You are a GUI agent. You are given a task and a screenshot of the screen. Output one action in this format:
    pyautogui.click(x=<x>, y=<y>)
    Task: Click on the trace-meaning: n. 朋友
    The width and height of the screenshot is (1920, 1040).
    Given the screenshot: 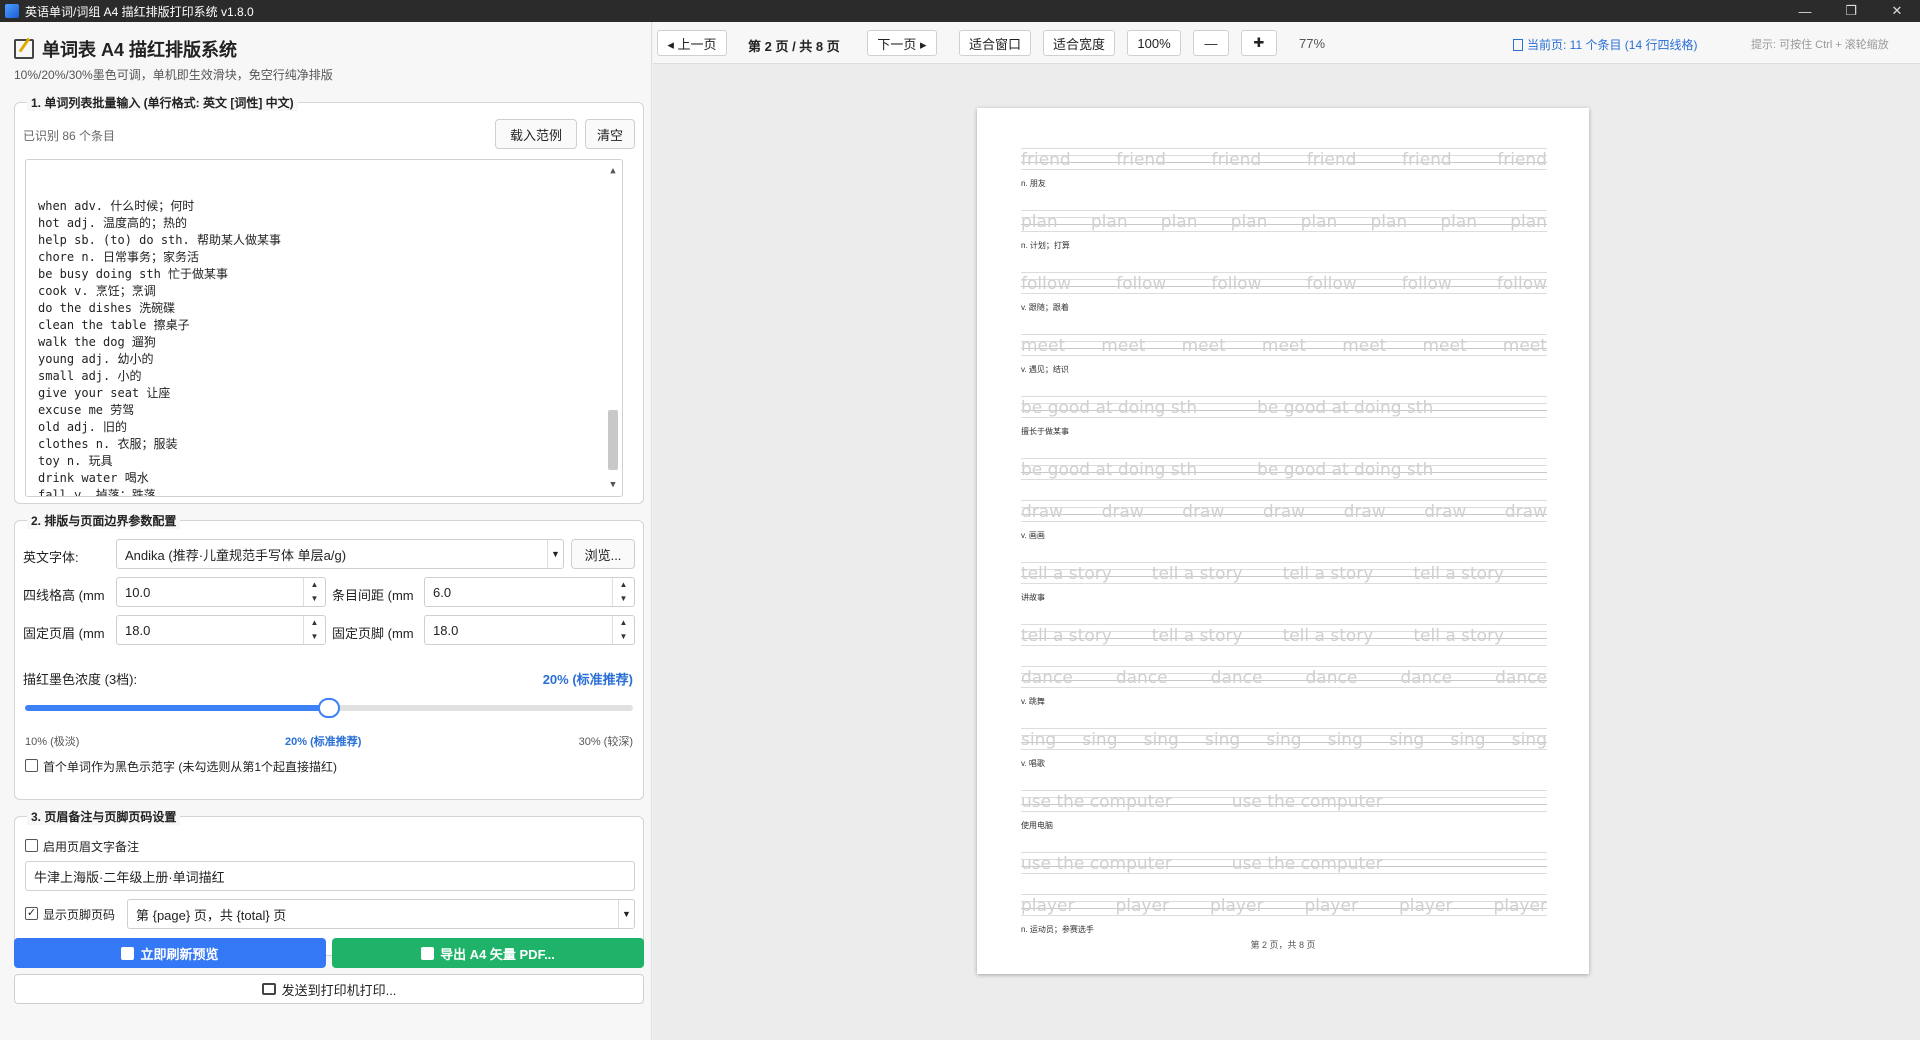 What is the action you would take?
    pyautogui.click(x=1033, y=183)
    